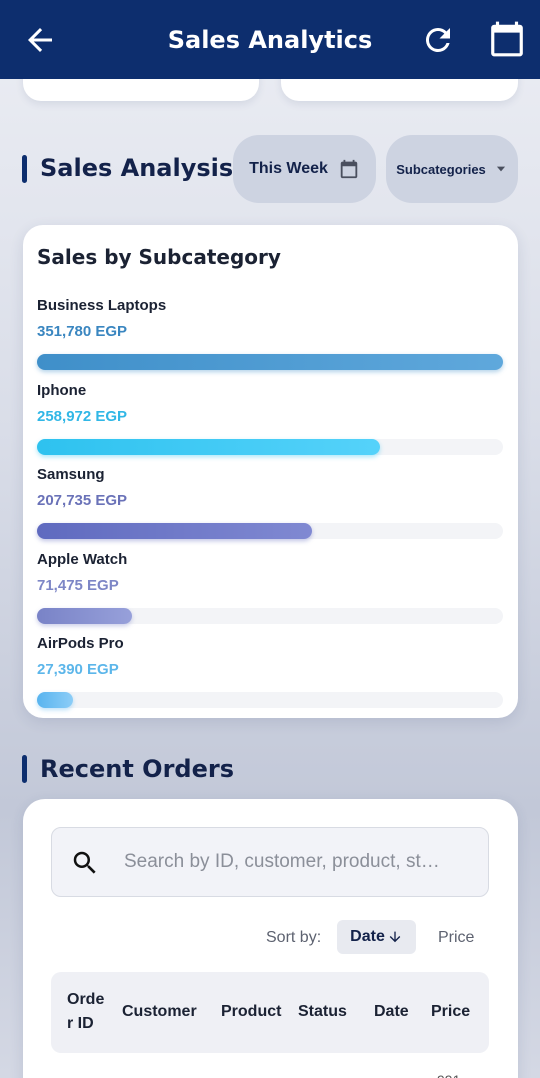 The width and height of the screenshot is (540, 1078). What do you see at coordinates (71, 474) in the screenshot?
I see `subcategory-name: Samsung` at bounding box center [71, 474].